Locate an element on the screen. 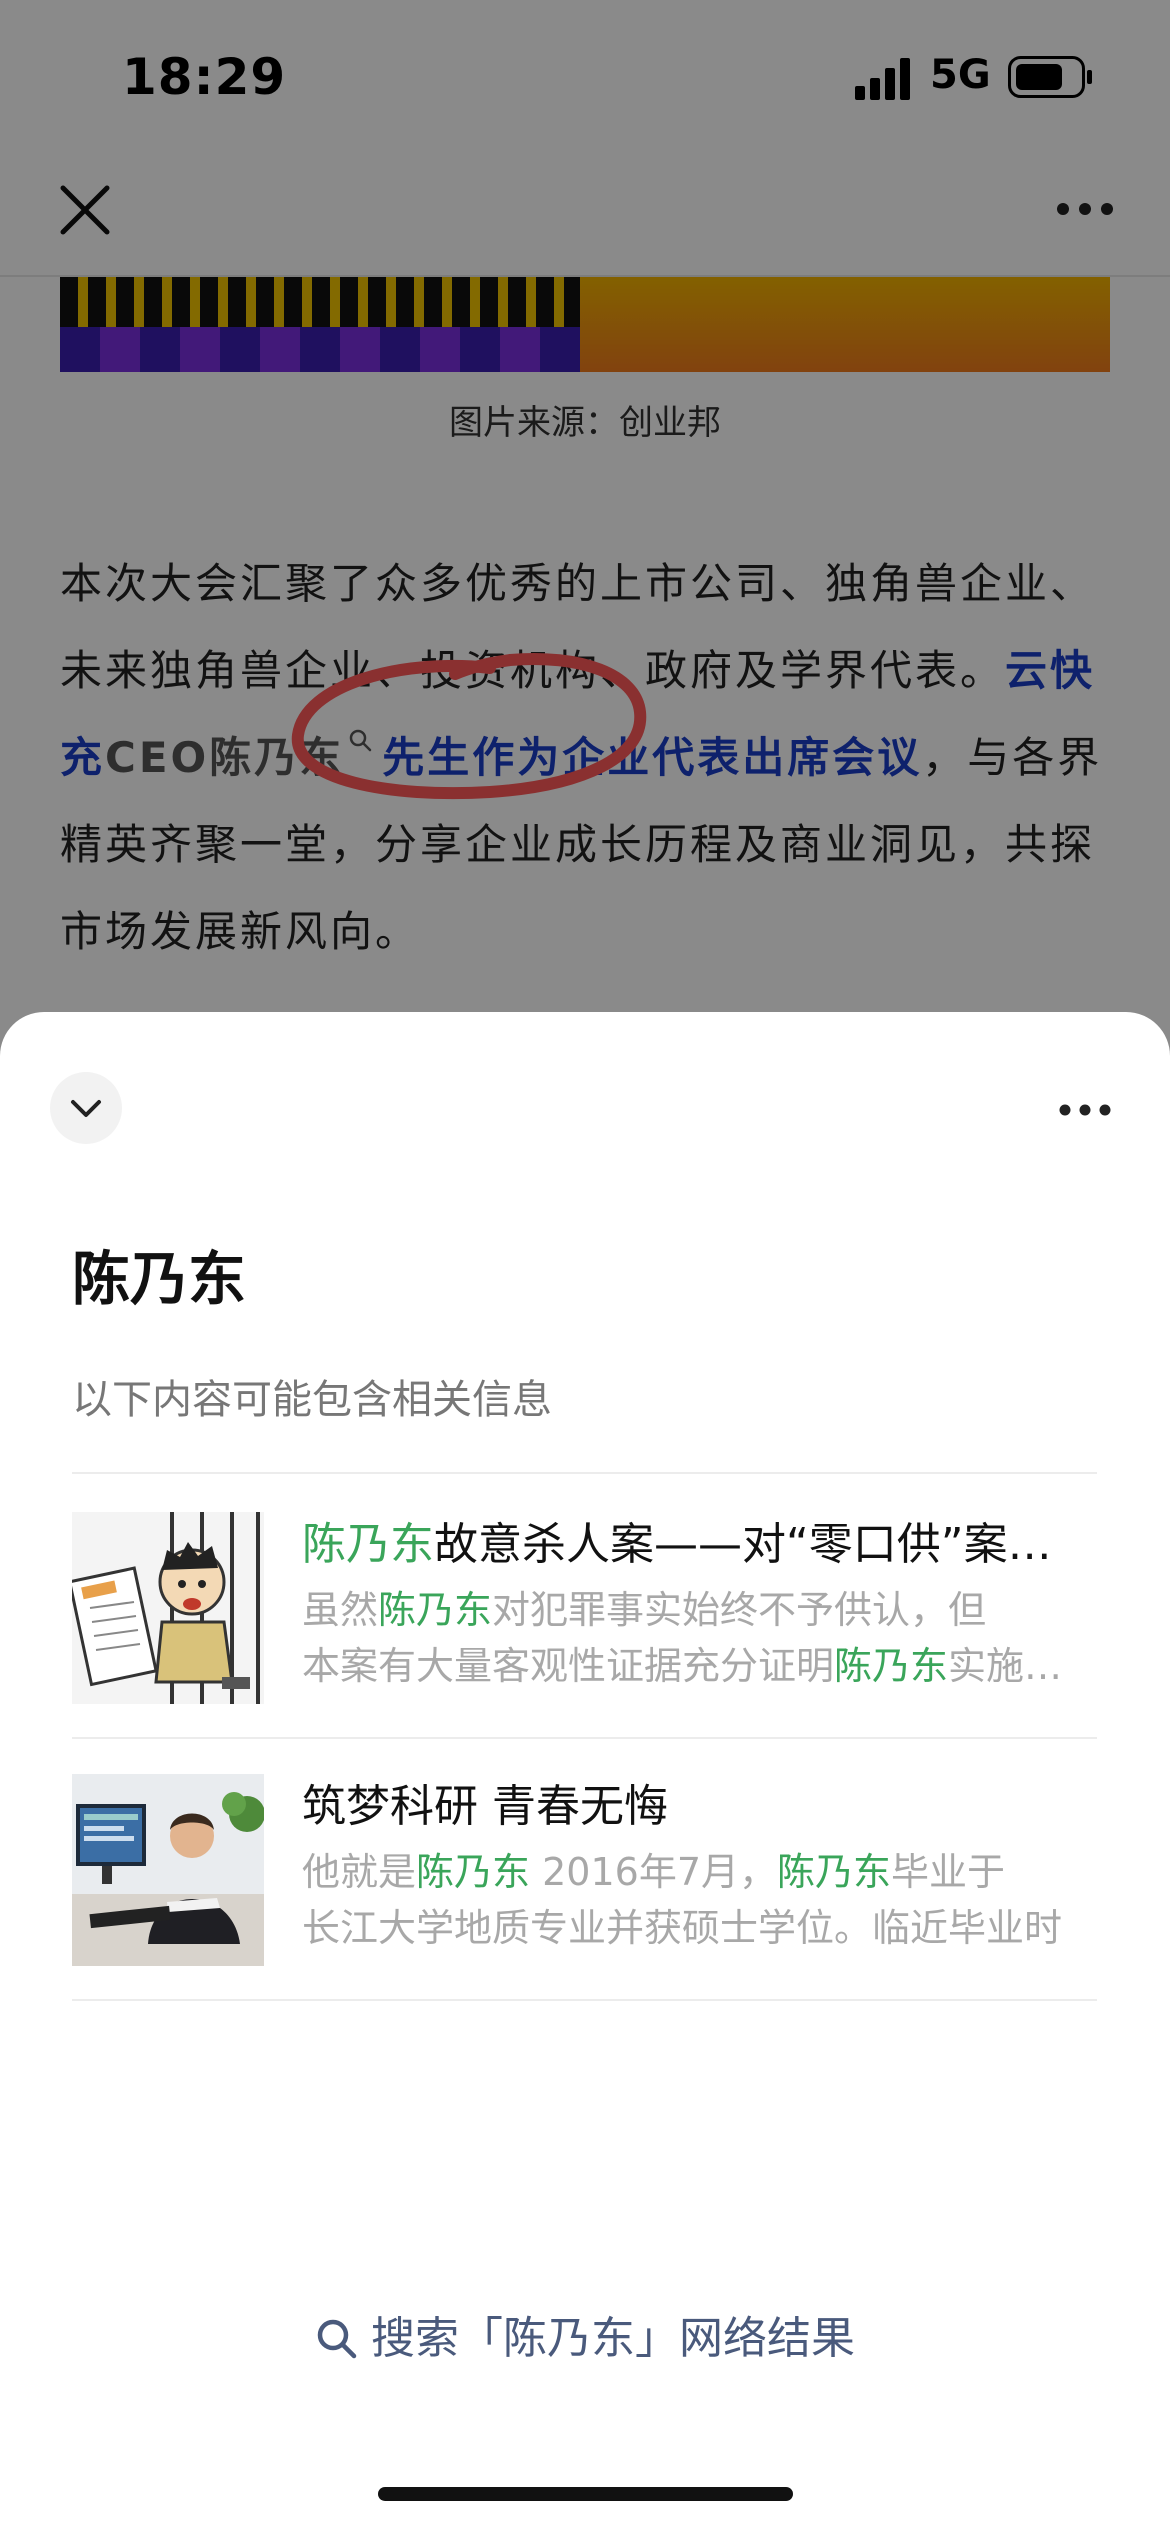  cartoon-prisoner-image is located at coordinates (168, 1608).